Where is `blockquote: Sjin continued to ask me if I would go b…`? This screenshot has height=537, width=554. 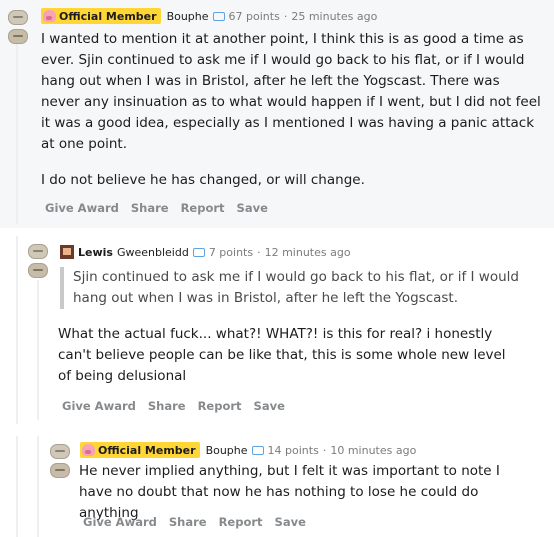 blockquote: Sjin continued to ask me if I would go b… is located at coordinates (291, 288).